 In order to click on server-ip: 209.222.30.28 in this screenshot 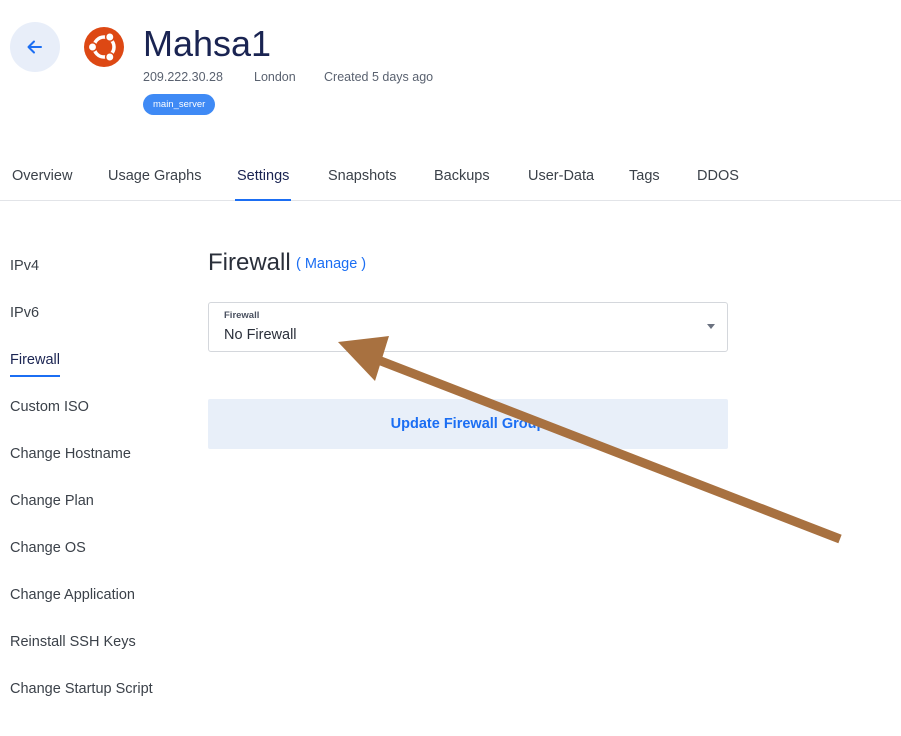, I will do `click(183, 77)`.